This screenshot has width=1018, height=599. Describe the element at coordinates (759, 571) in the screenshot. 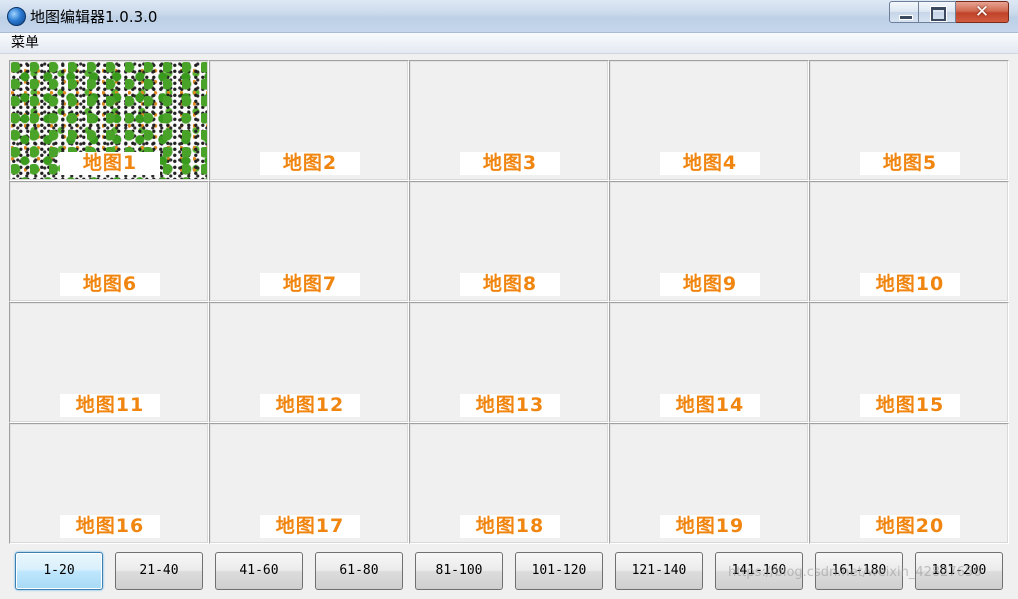

I see `page-range-button: 141-160` at that location.